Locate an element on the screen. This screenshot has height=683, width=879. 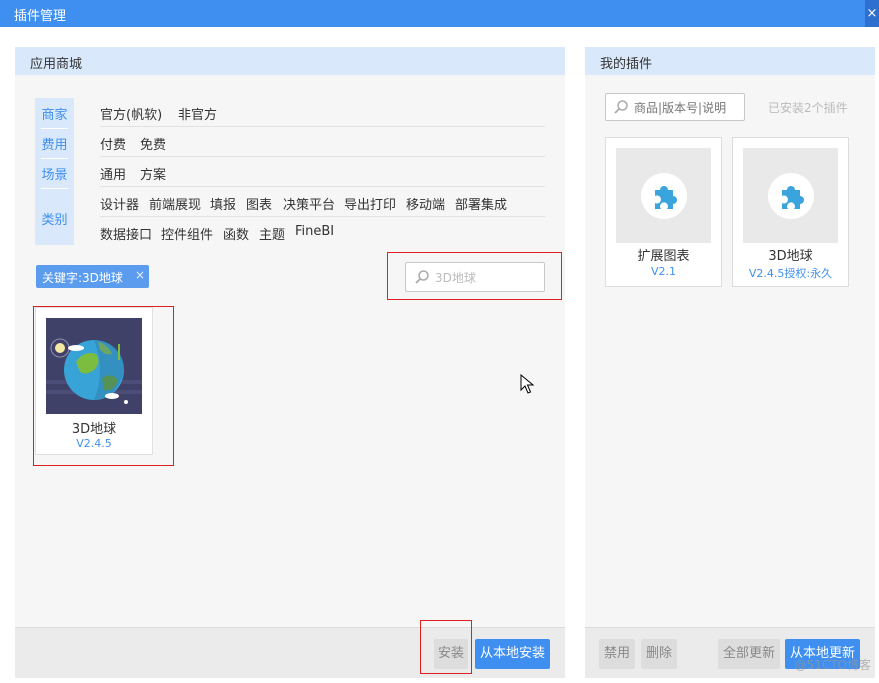
highlight-box-result is located at coordinates (103, 386).